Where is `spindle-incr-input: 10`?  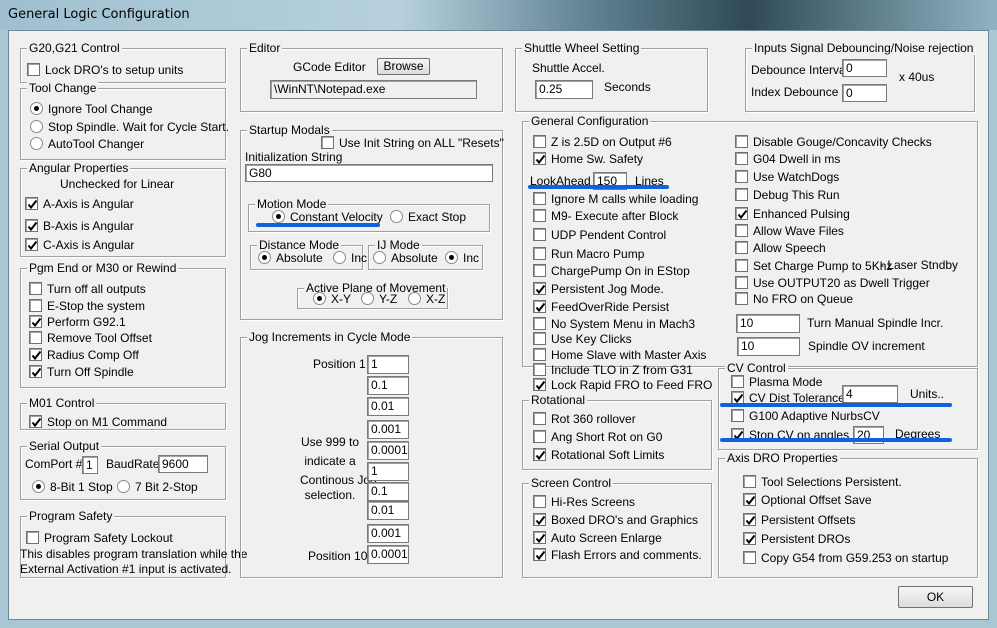
spindle-incr-input: 10 is located at coordinates (768, 323).